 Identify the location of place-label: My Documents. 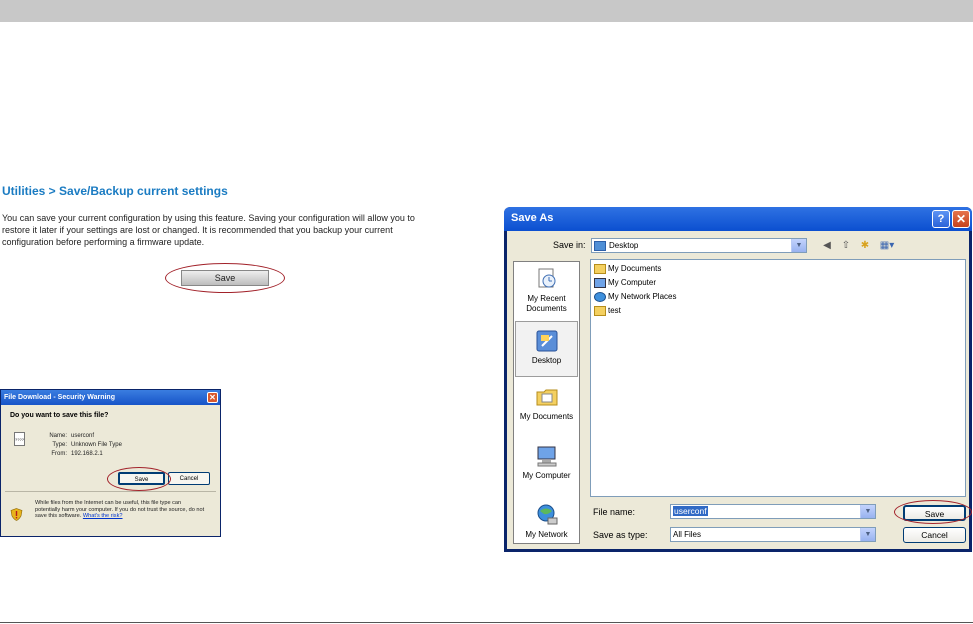
(546, 416).